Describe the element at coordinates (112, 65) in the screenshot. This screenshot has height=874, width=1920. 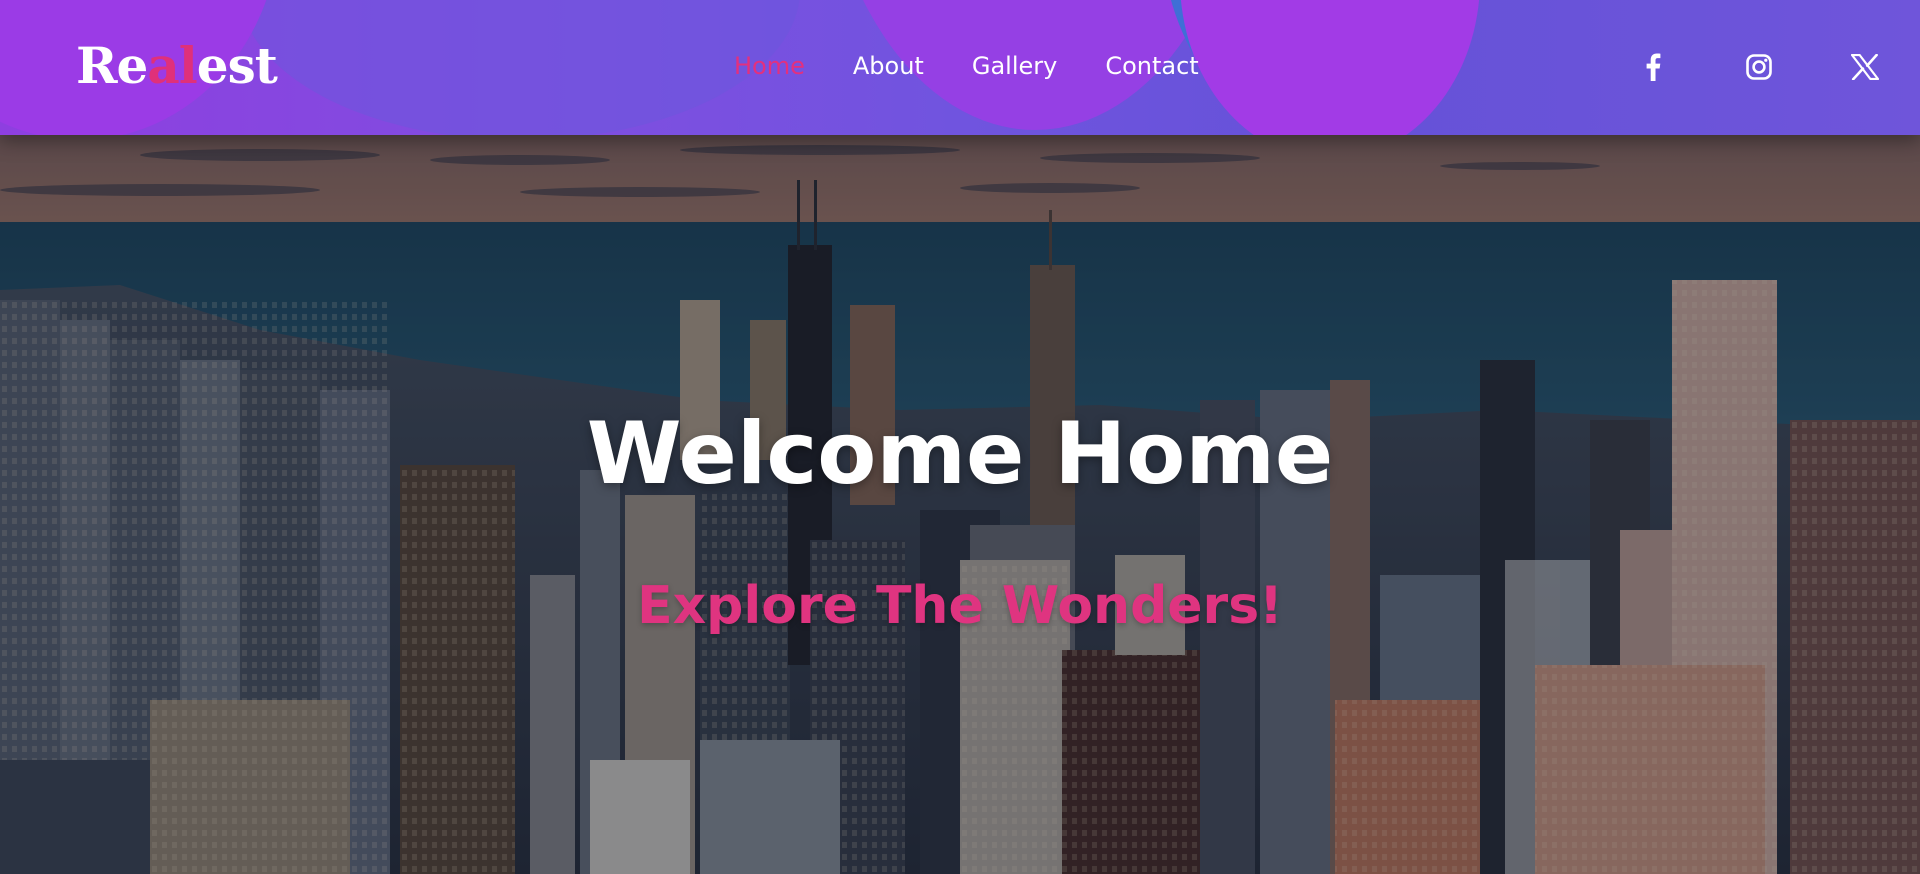
I see `brand-logo-prefix: Re` at that location.